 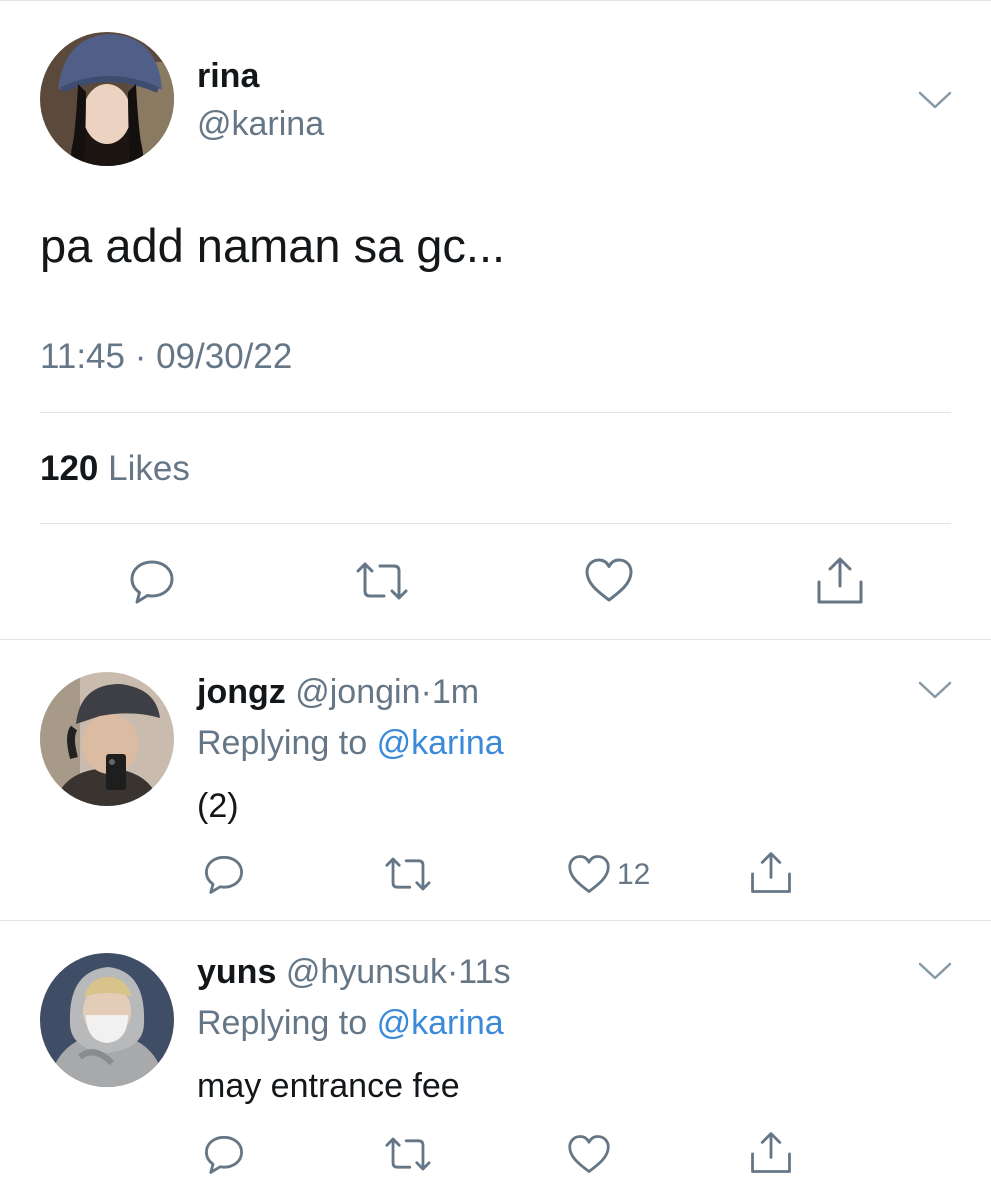 I want to click on reply-time: 11s, so click(x=484, y=972).